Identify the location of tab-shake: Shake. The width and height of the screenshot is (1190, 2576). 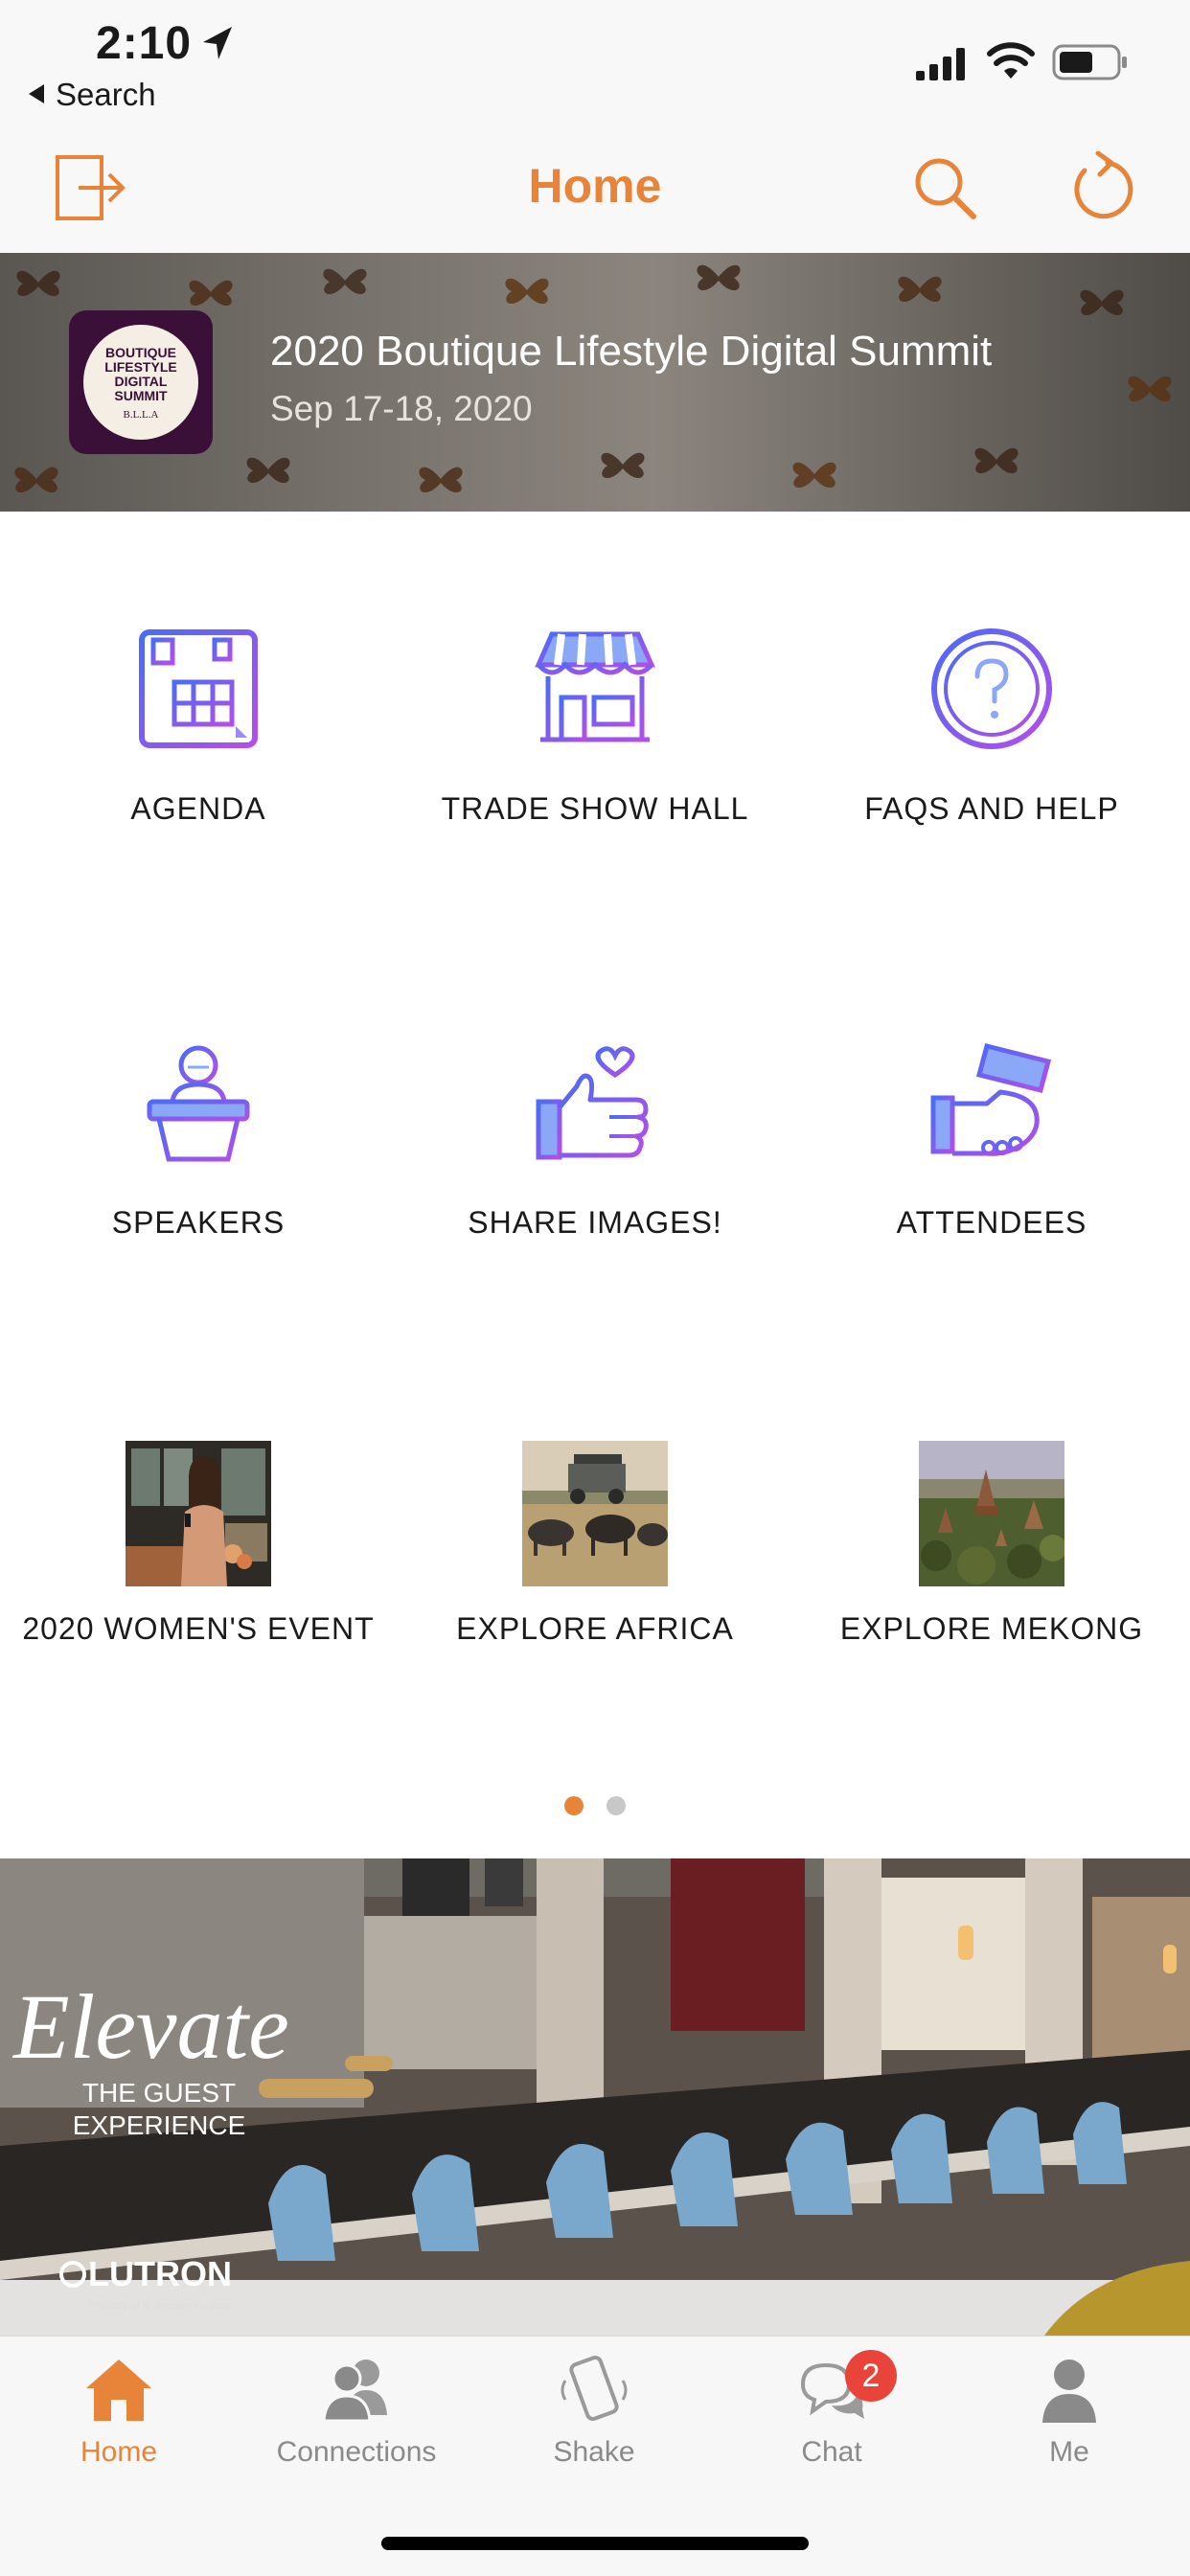
(594, 2410).